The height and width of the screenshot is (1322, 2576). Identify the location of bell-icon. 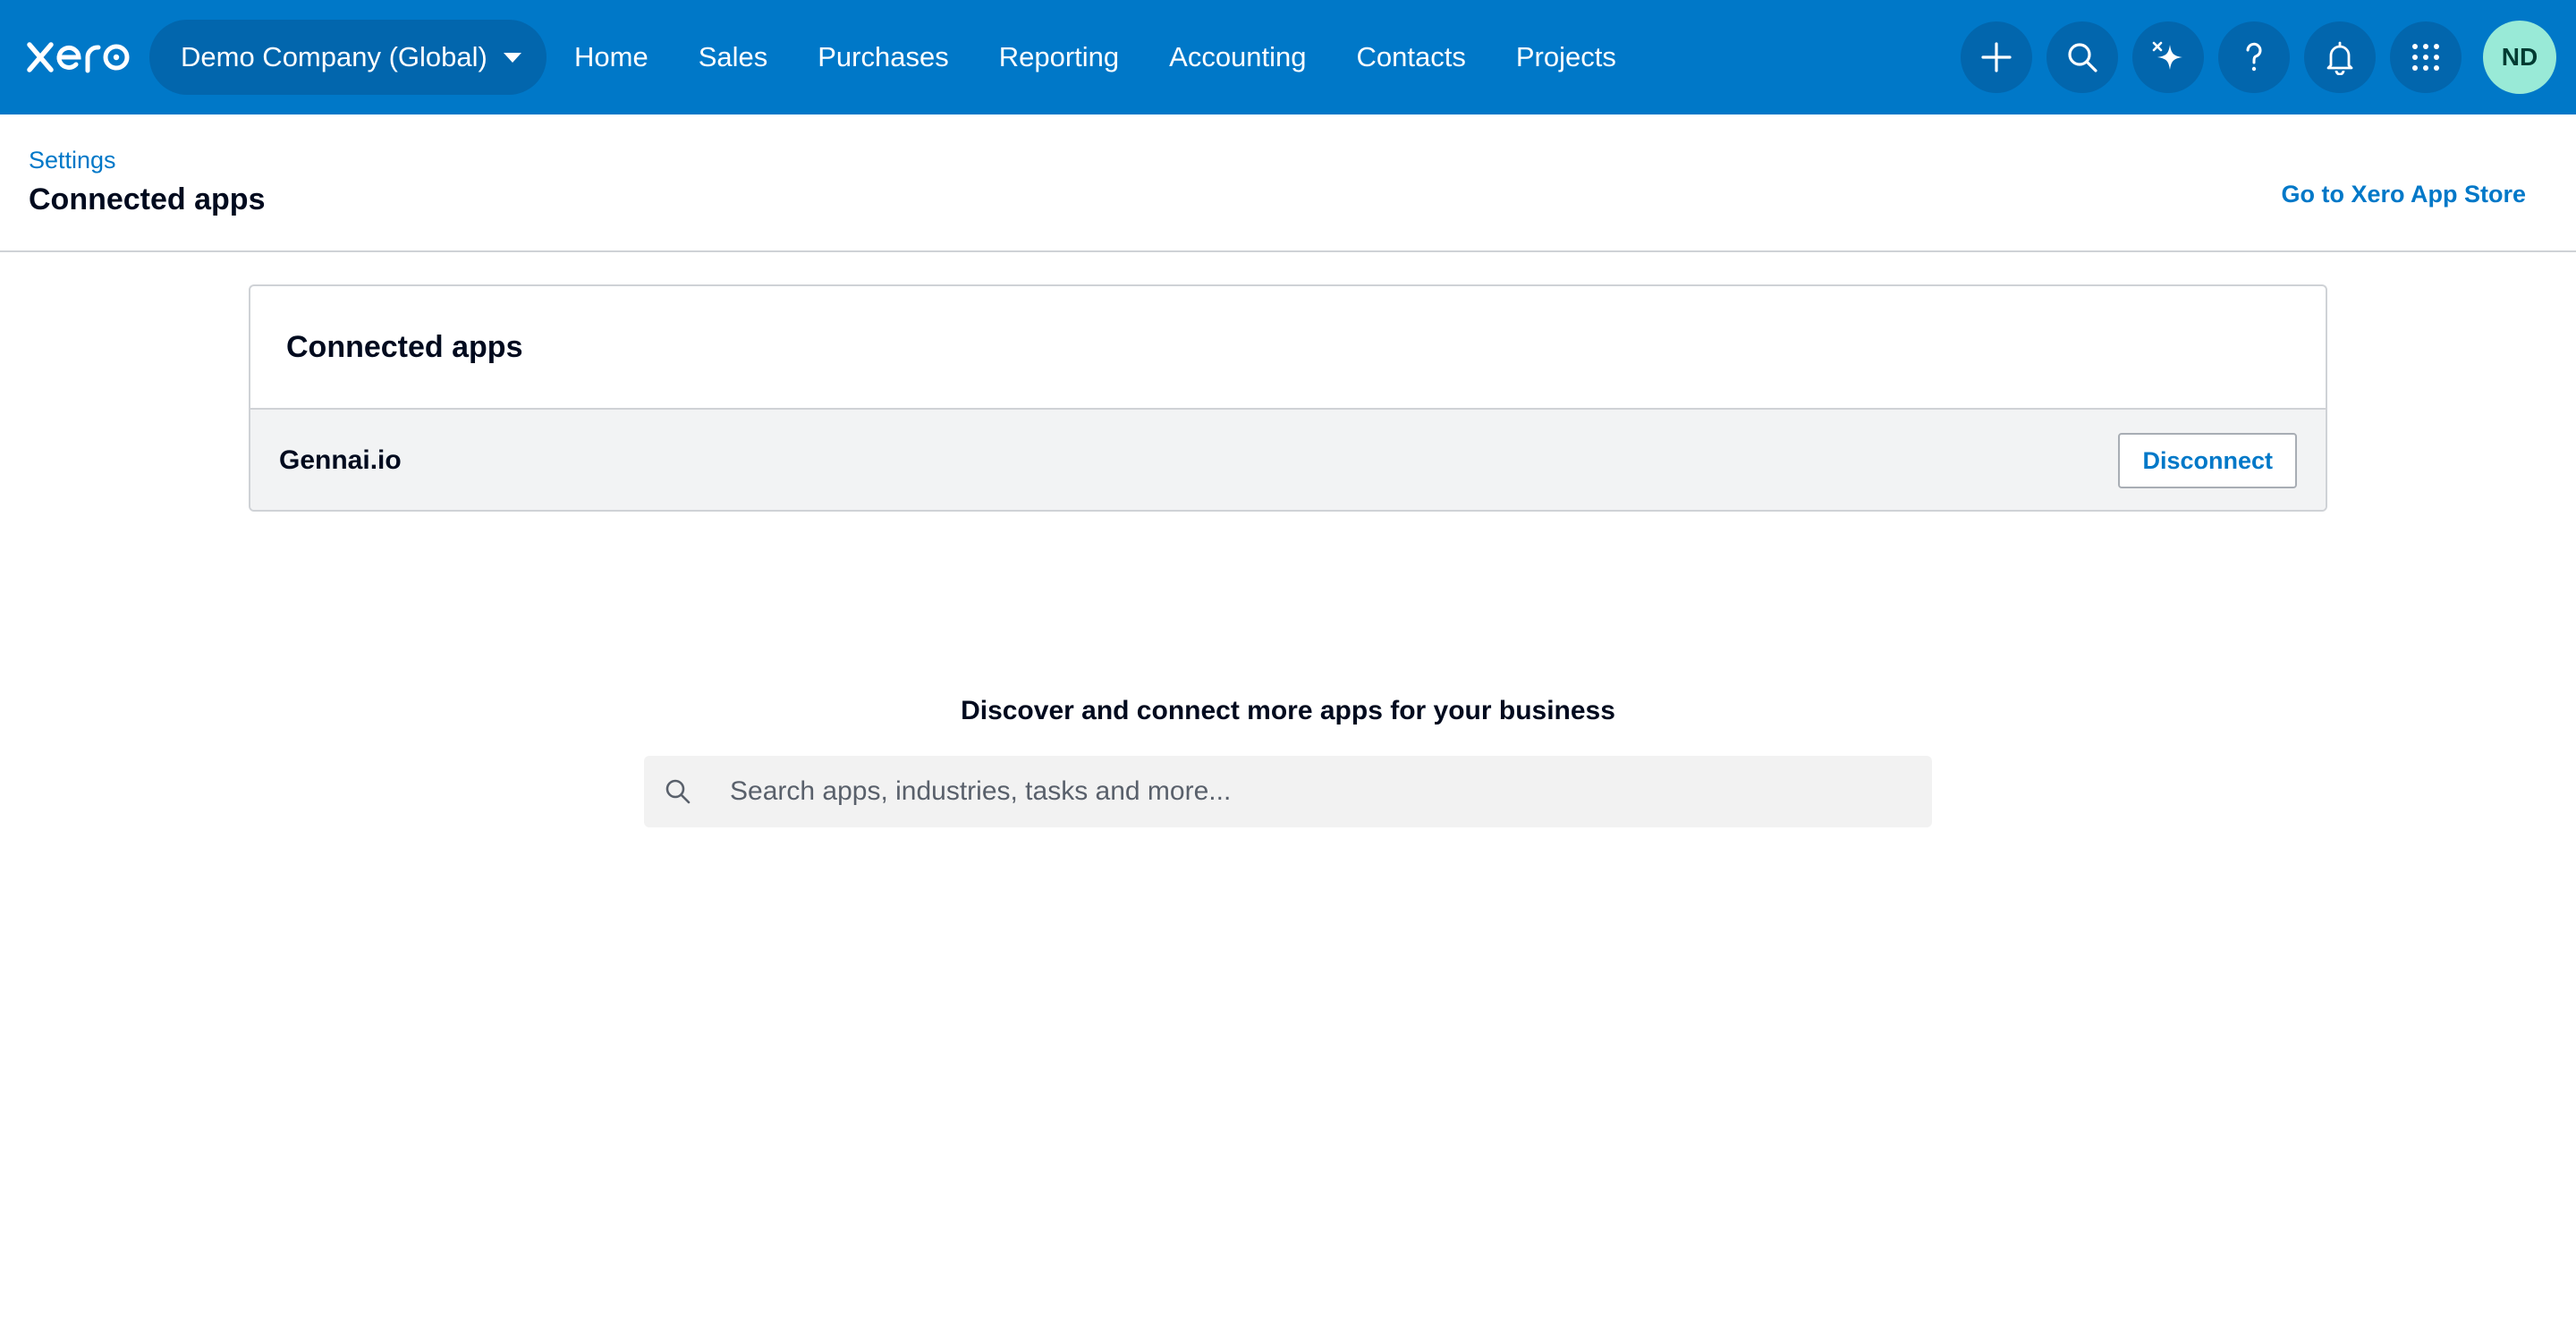
(2339, 58).